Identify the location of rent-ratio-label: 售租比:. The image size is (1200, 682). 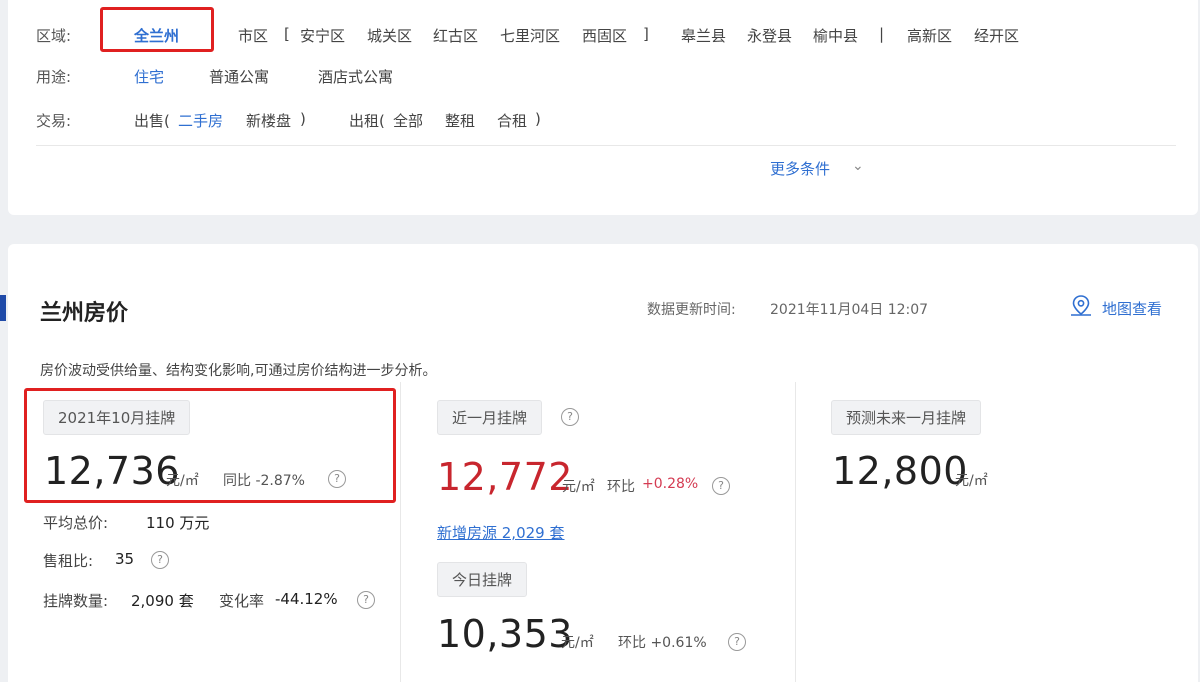
(68, 561).